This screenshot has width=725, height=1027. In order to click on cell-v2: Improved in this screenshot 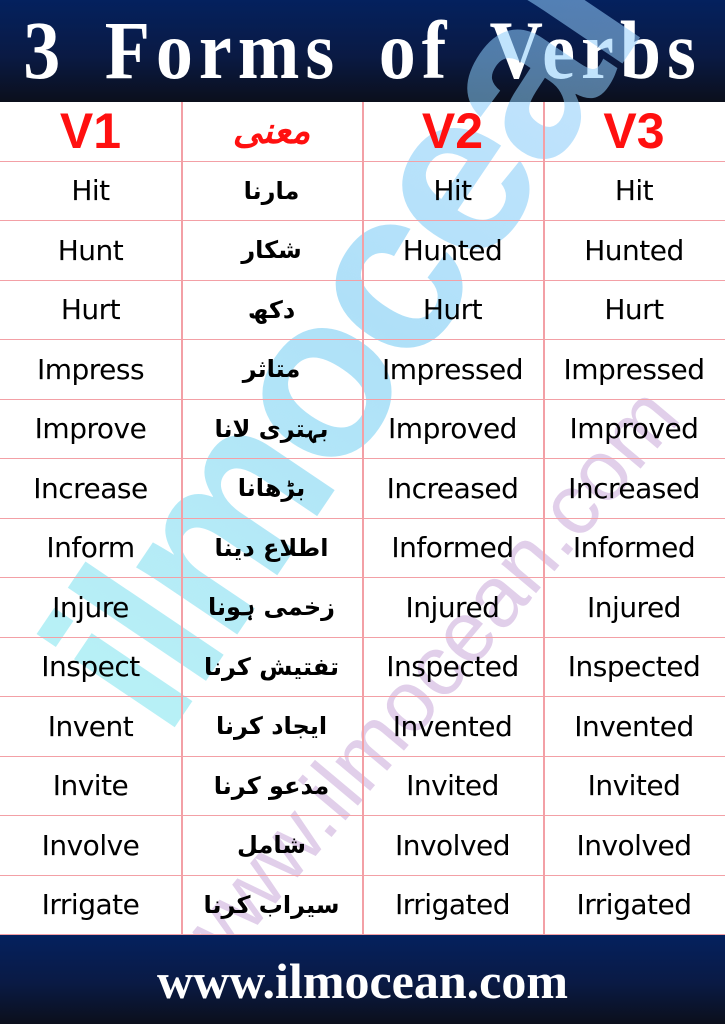, I will do `click(452, 429)`.